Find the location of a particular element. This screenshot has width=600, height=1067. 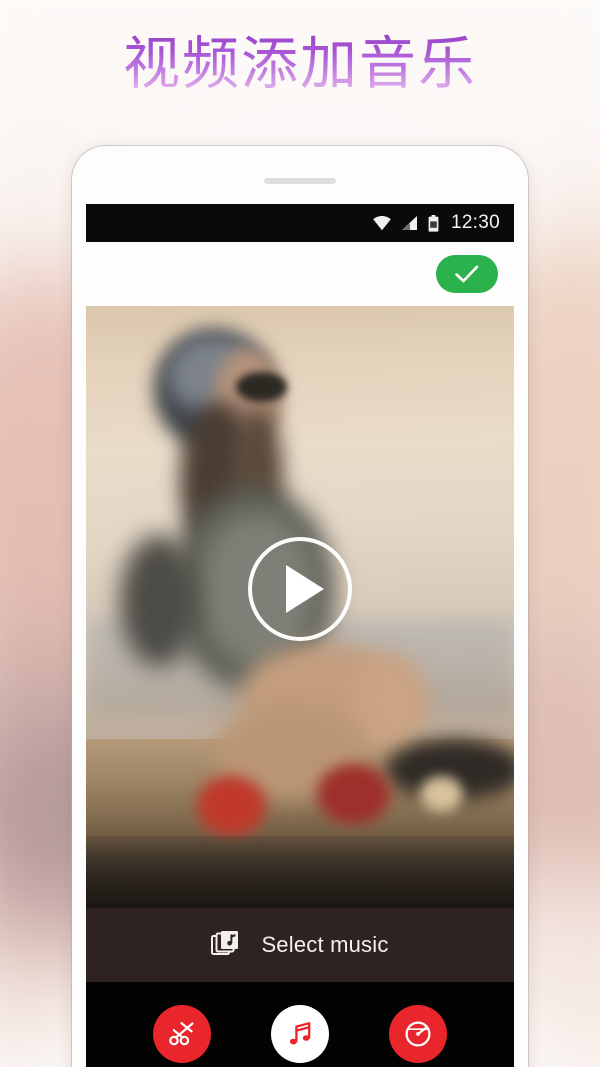

music-tool-button is located at coordinates (300, 1034).